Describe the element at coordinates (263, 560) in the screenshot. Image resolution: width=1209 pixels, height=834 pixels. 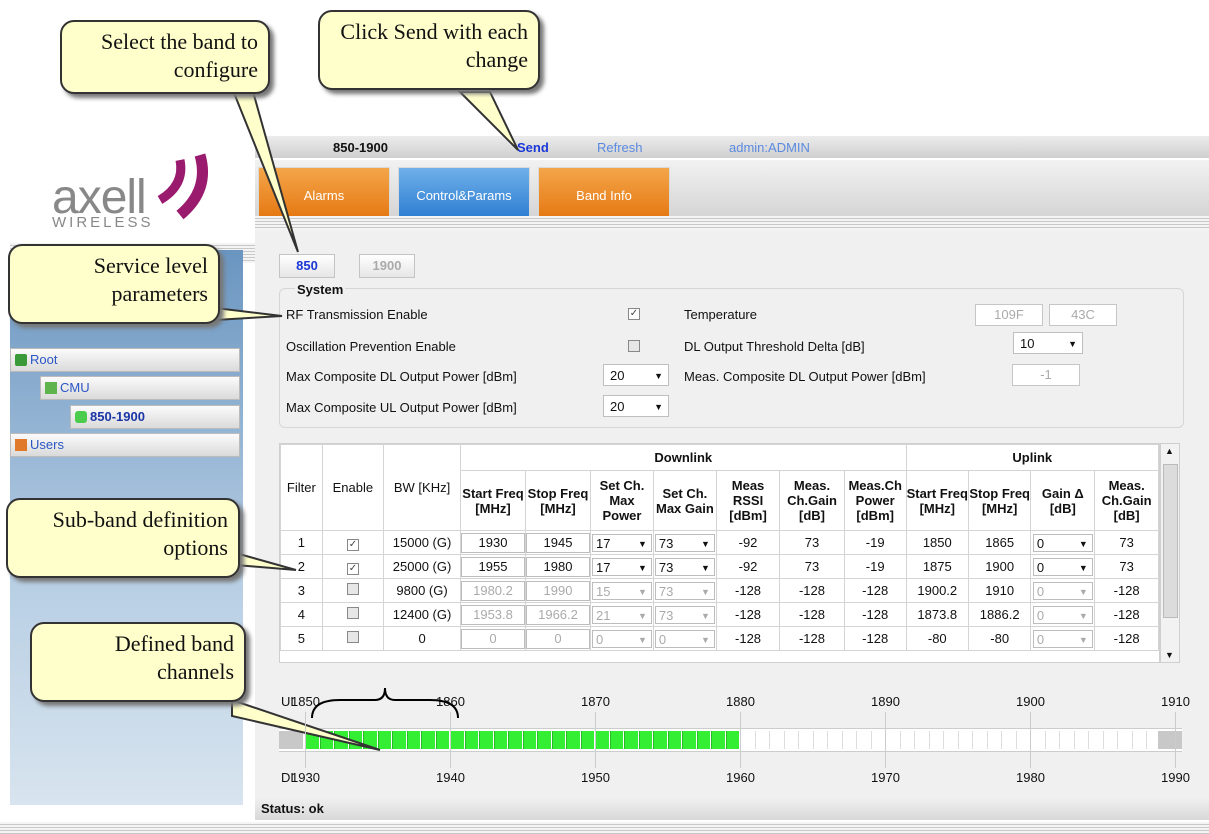
I see `pointer-subband` at that location.